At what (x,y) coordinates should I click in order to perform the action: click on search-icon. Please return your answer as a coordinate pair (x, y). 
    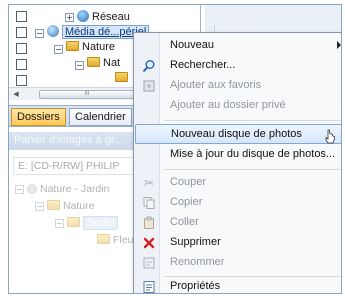
    Looking at the image, I should click on (149, 66).